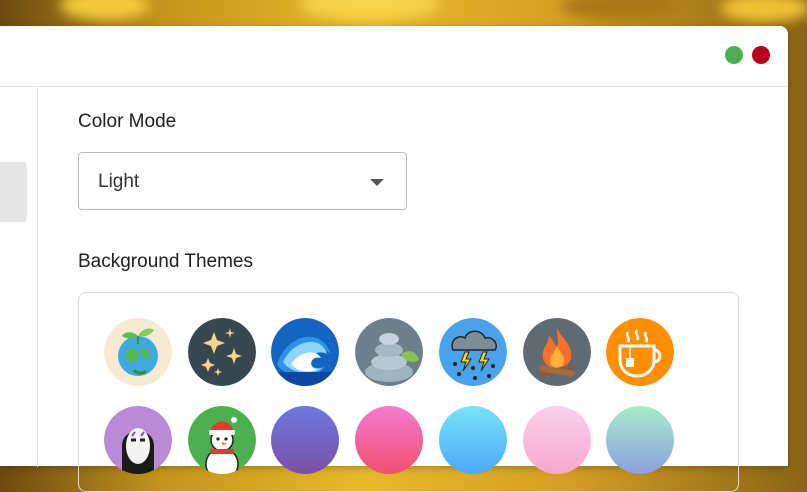 The height and width of the screenshot is (492, 807). I want to click on mask-face-icon, so click(138, 440).